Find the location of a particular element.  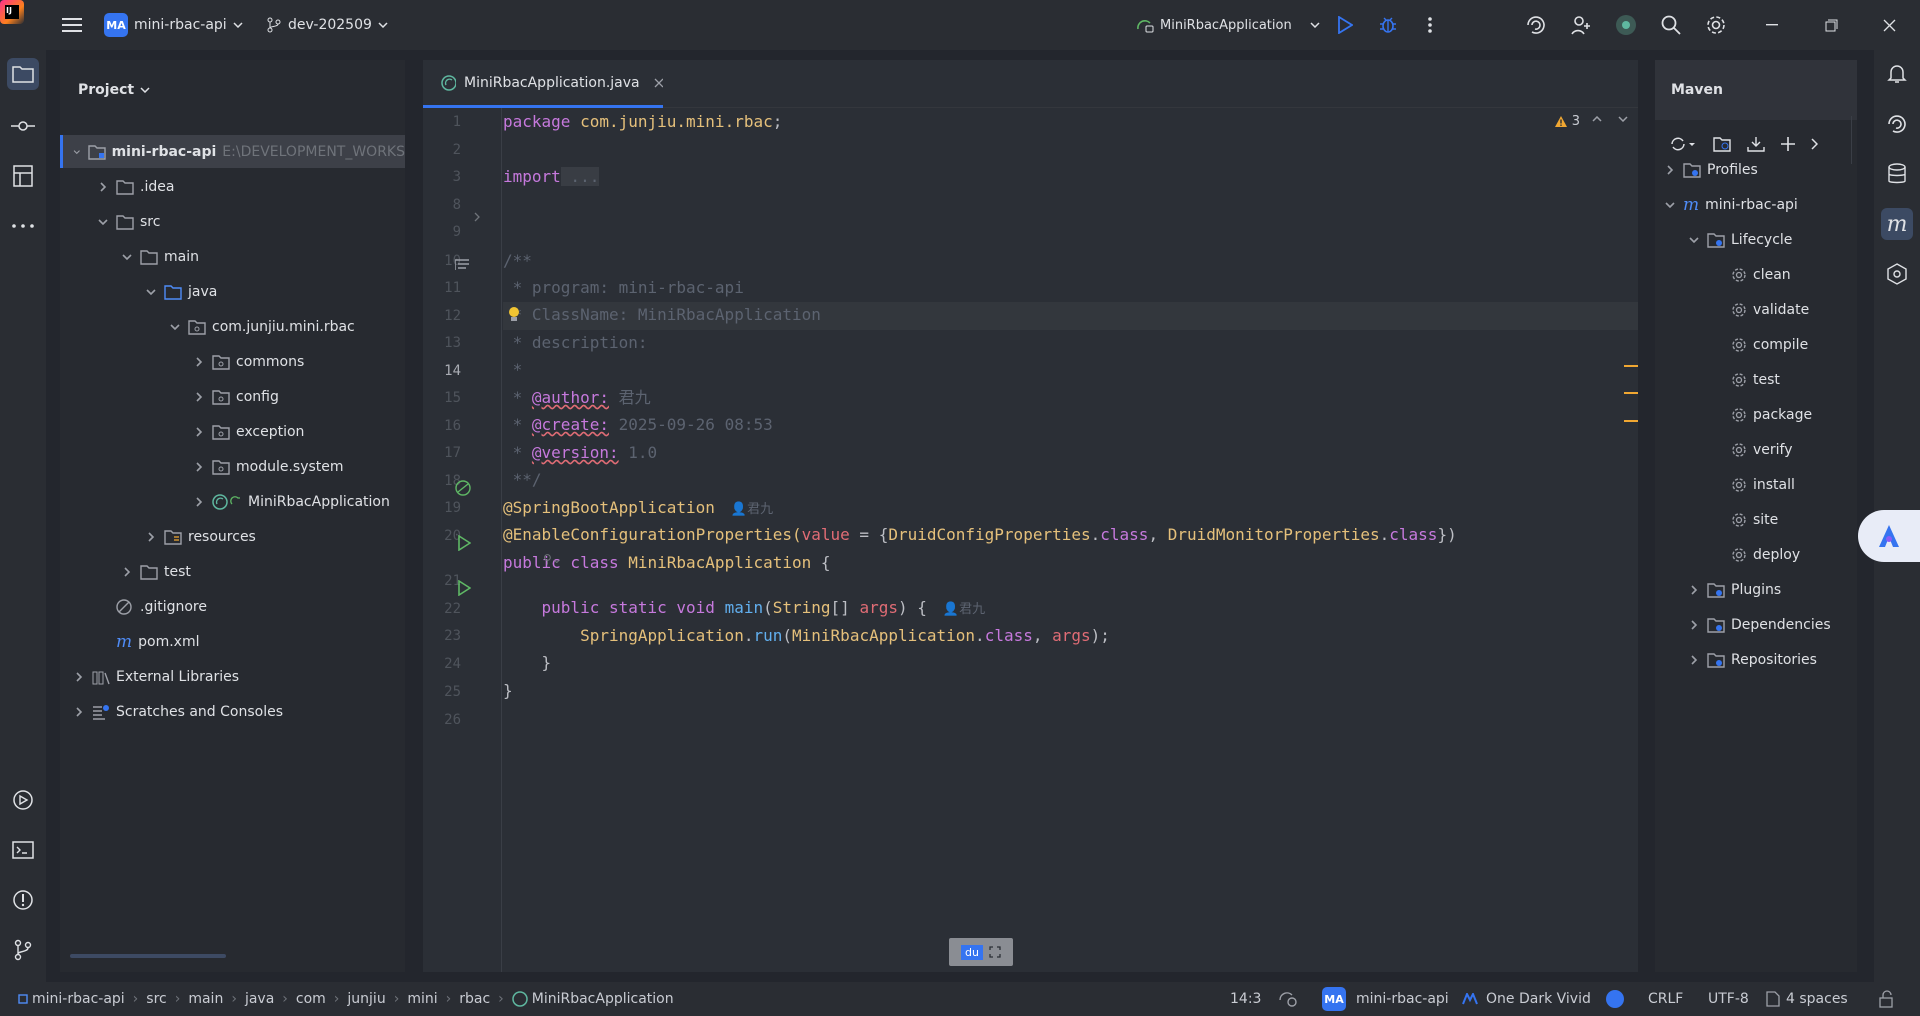

run-class-gutter-icon is located at coordinates (464, 543).